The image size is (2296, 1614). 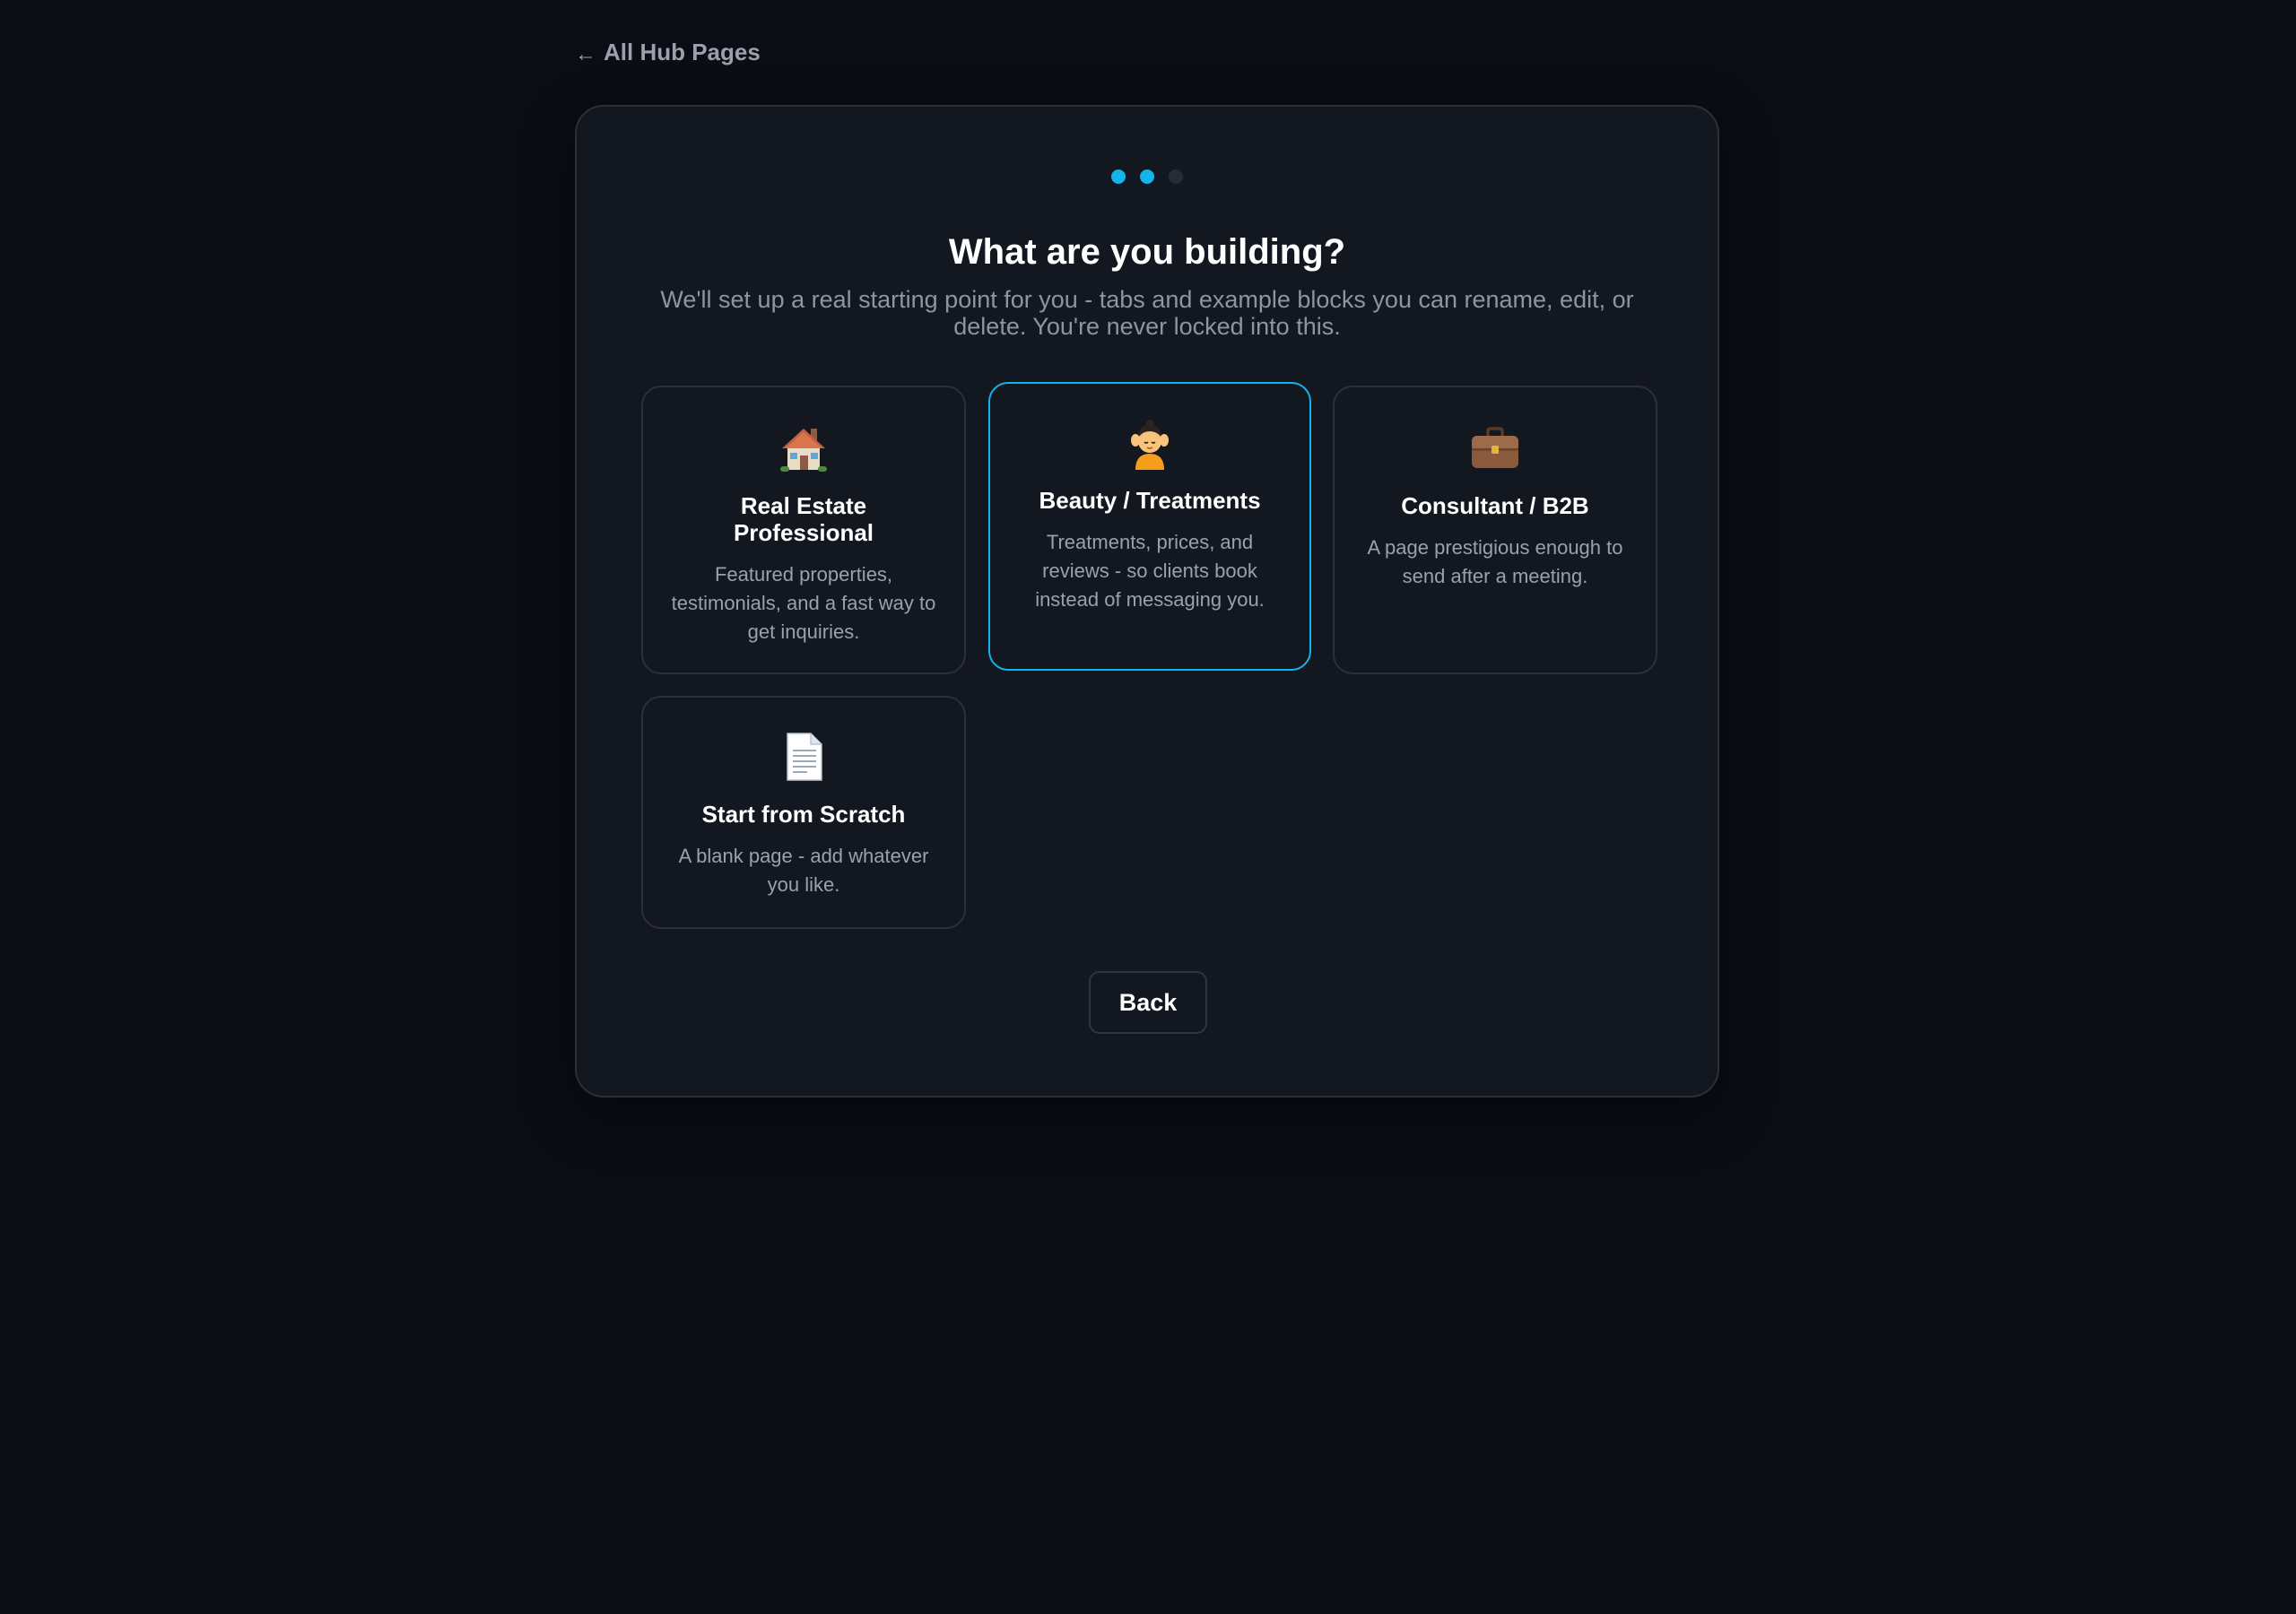 What do you see at coordinates (1148, 1002) in the screenshot?
I see `back-button: Back` at bounding box center [1148, 1002].